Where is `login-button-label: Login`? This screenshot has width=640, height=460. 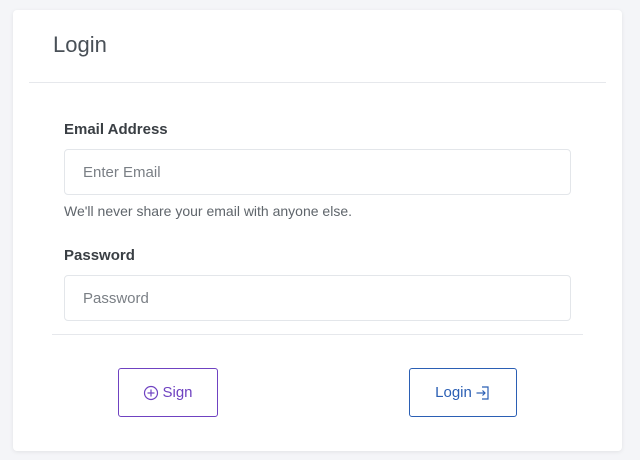 login-button-label: Login is located at coordinates (453, 392).